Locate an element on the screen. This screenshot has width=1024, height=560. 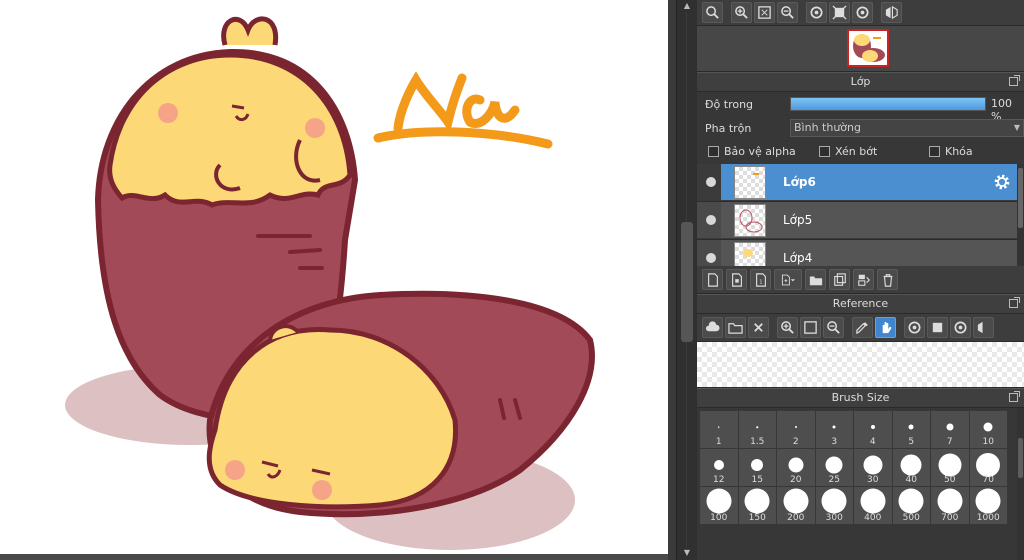
scroll-down-arrow-icon: ▼ is located at coordinates (687, 553).